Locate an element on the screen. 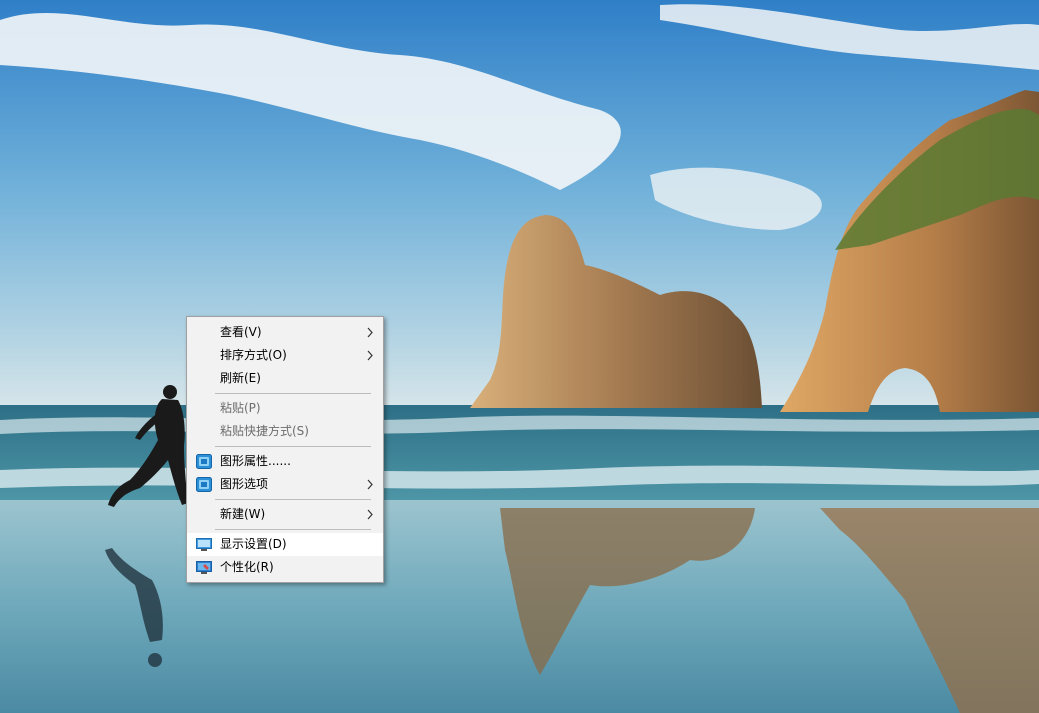 Image resolution: width=1039 pixels, height=713 pixels. menu-item-graphics-options: 图形选项 is located at coordinates (285, 484).